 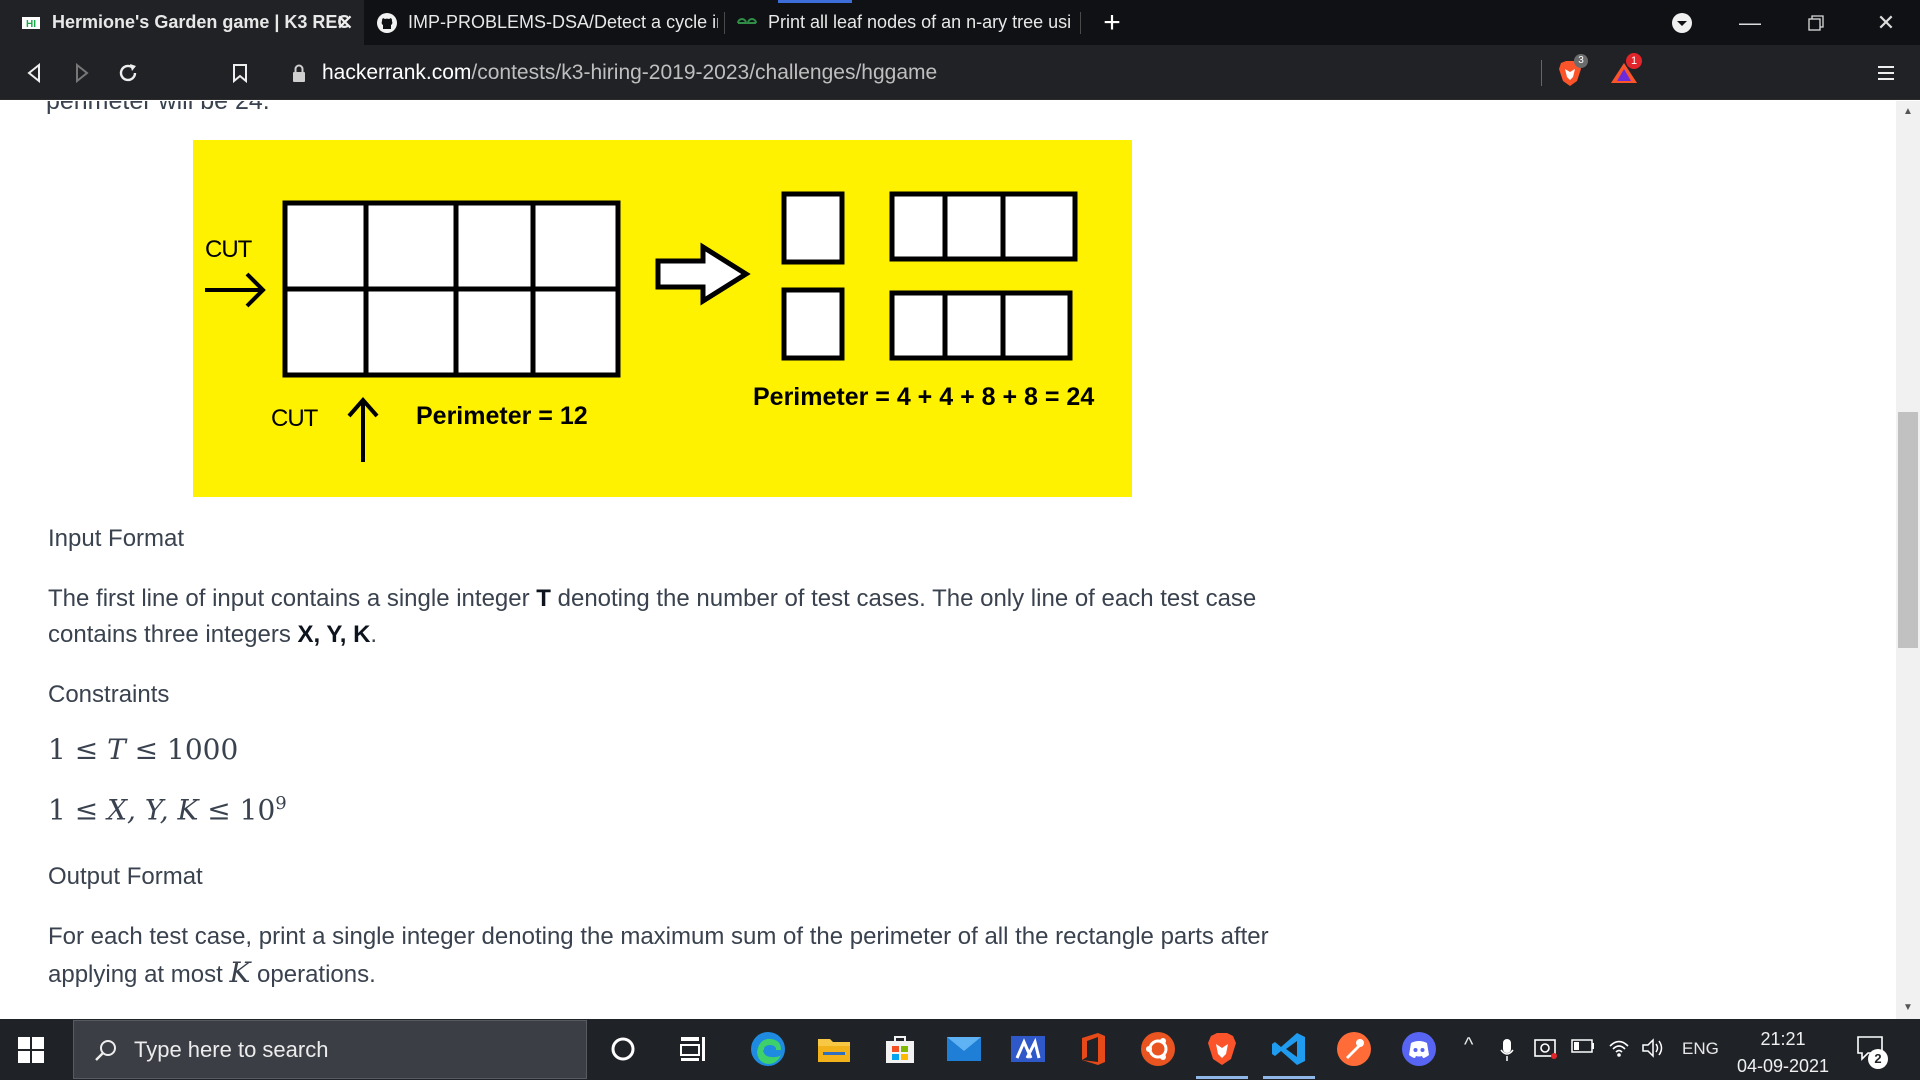 I want to click on edge-taskbar-icon, so click(x=768, y=1049).